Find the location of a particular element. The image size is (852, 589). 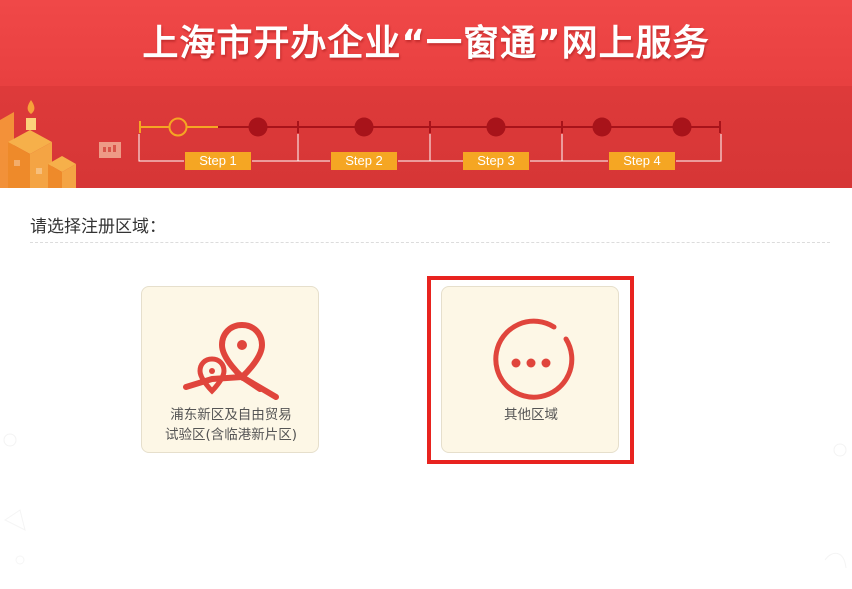

region-card-other: 其他区域 is located at coordinates (530, 369).